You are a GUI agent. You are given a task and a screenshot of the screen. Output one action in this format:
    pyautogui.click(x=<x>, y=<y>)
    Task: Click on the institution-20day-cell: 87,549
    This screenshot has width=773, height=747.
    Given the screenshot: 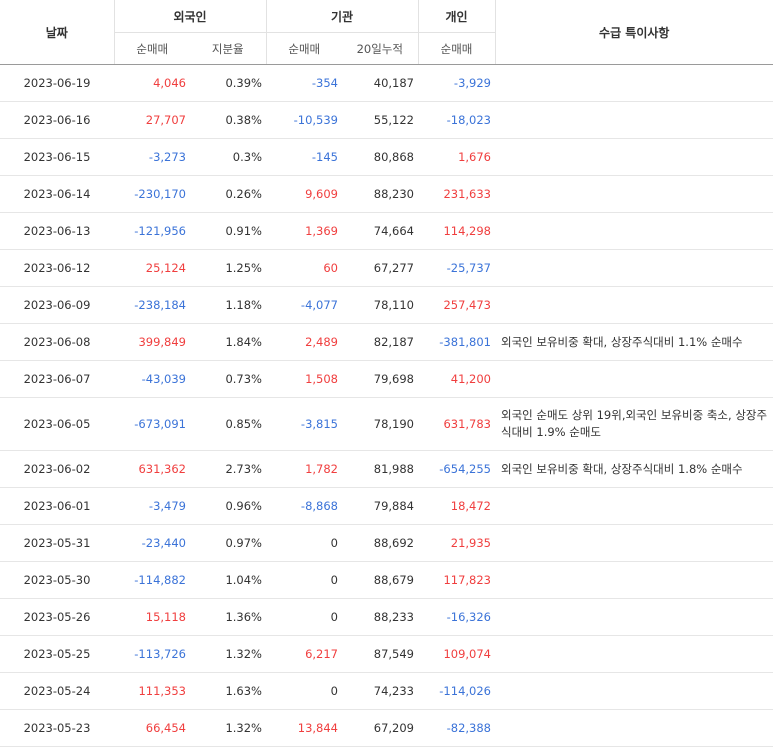 What is the action you would take?
    pyautogui.click(x=380, y=654)
    